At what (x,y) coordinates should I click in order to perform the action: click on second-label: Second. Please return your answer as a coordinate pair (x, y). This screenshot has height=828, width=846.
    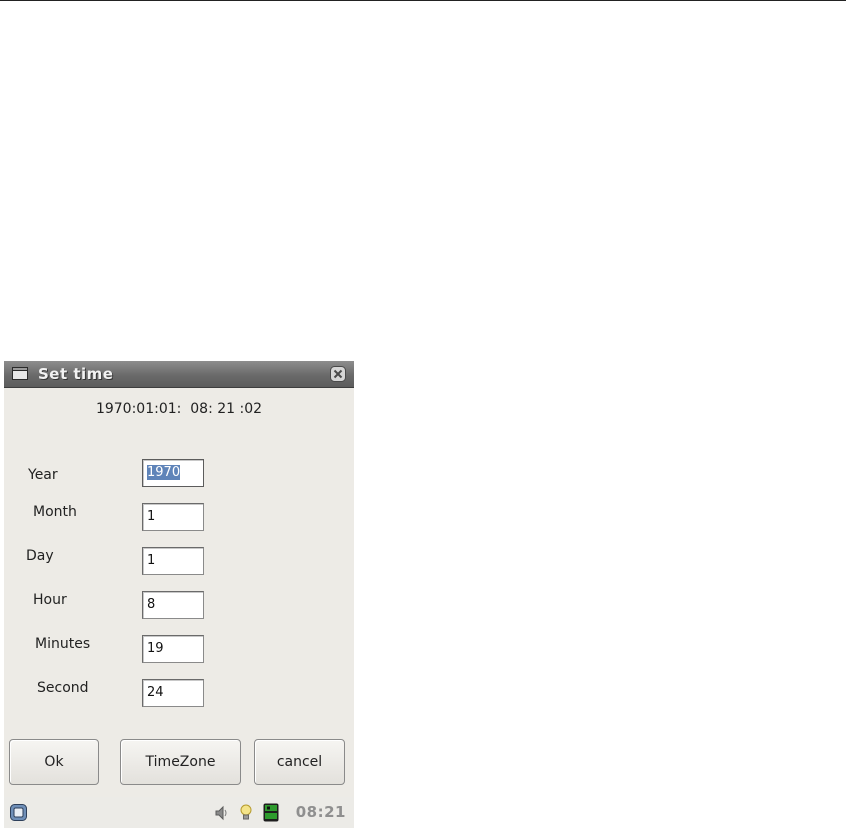
    Looking at the image, I should click on (63, 688).